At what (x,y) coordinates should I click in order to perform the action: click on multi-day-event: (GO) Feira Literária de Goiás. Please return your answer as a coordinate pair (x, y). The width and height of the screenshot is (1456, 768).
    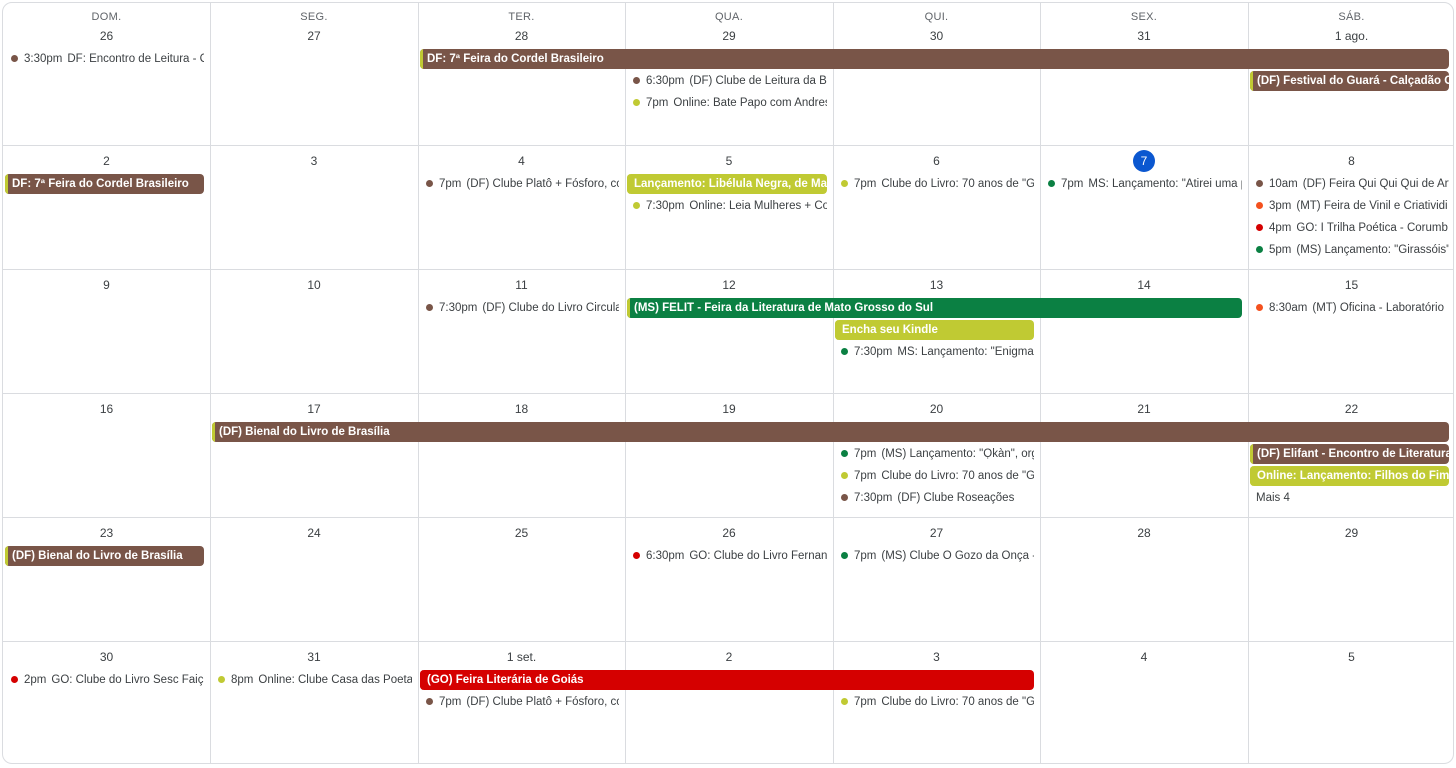
    Looking at the image, I should click on (727, 680).